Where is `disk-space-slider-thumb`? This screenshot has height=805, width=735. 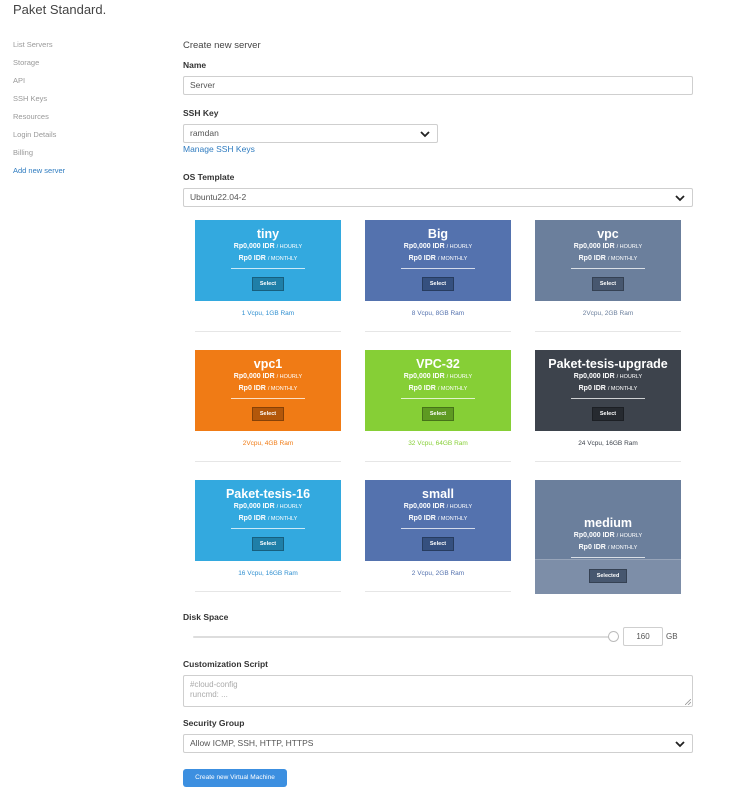 disk-space-slider-thumb is located at coordinates (613, 636).